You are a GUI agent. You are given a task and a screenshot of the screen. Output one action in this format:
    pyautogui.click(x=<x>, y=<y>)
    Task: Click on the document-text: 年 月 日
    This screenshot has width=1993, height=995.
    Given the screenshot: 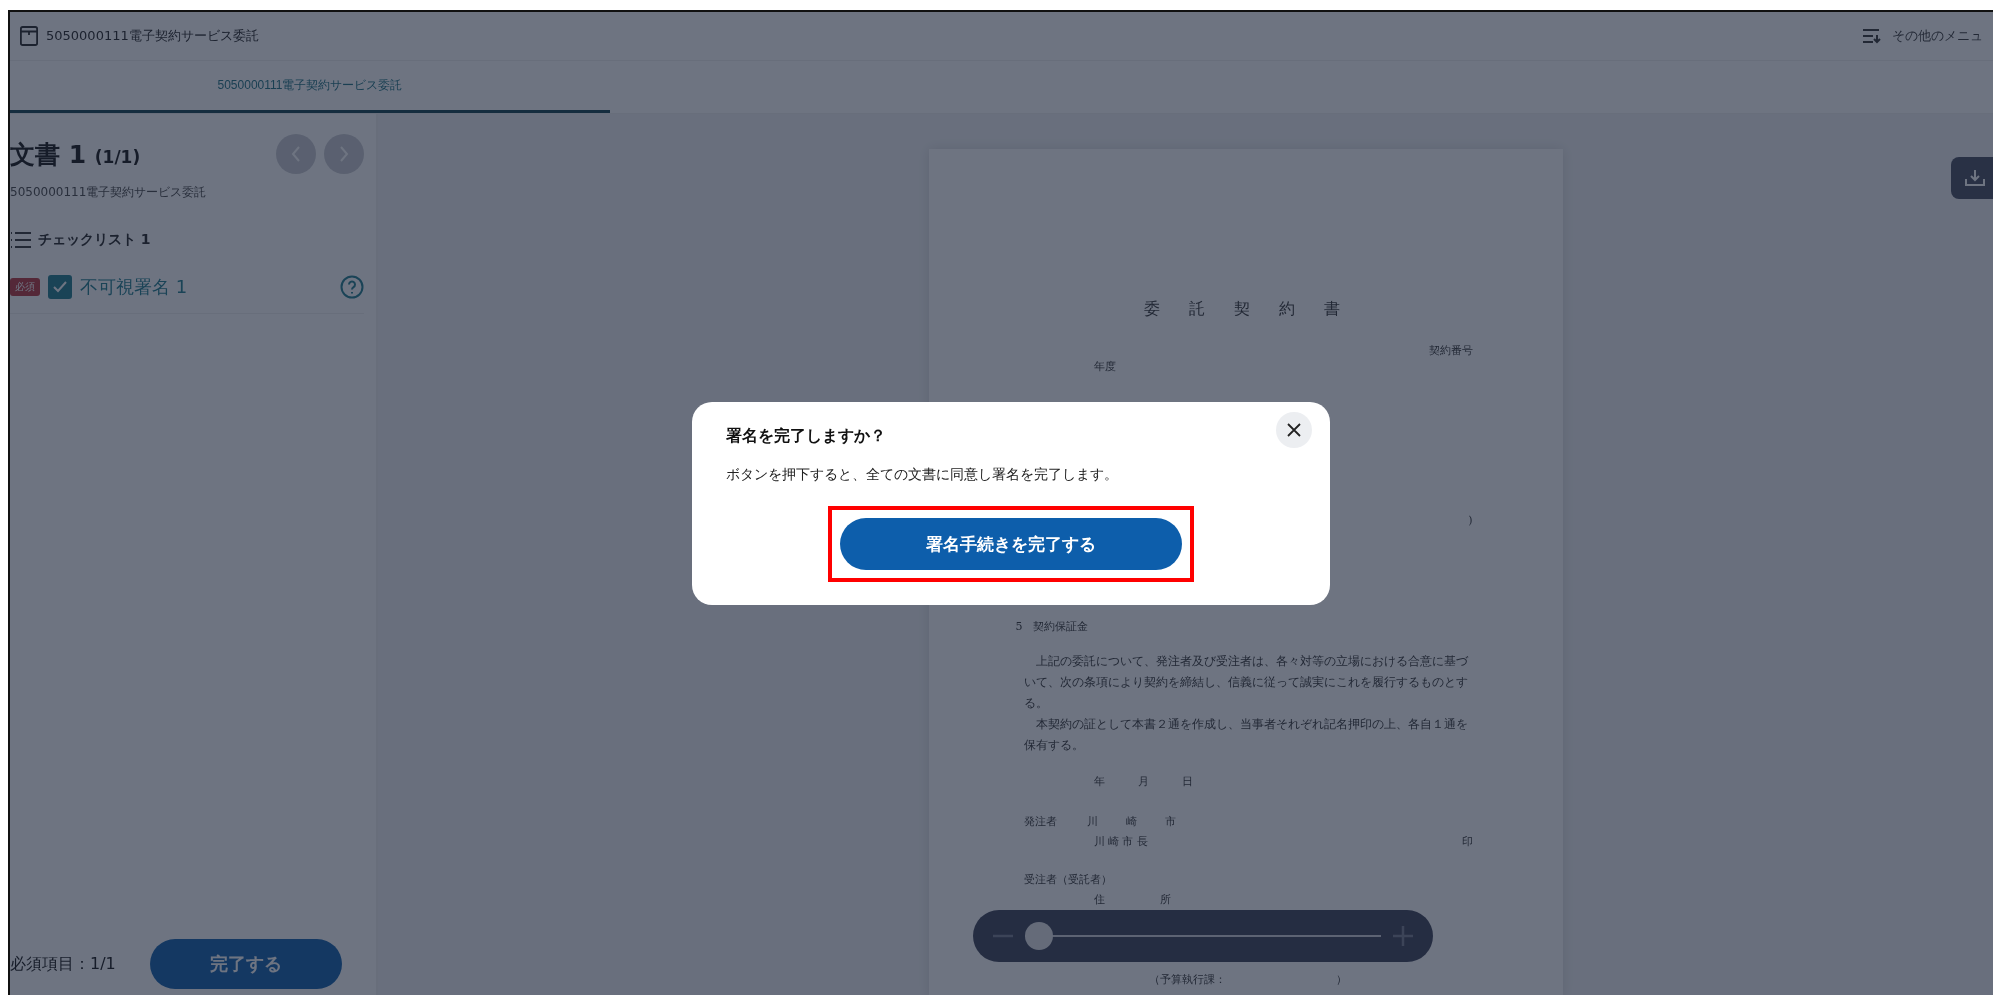 What is the action you would take?
    pyautogui.click(x=1143, y=781)
    